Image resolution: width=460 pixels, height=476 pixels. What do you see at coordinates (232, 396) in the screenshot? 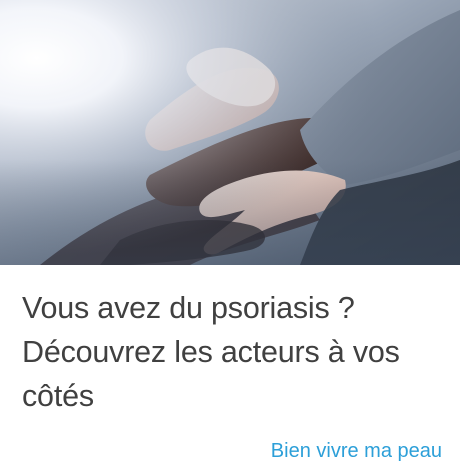
I see `article-title-line-3: côtés` at bounding box center [232, 396].